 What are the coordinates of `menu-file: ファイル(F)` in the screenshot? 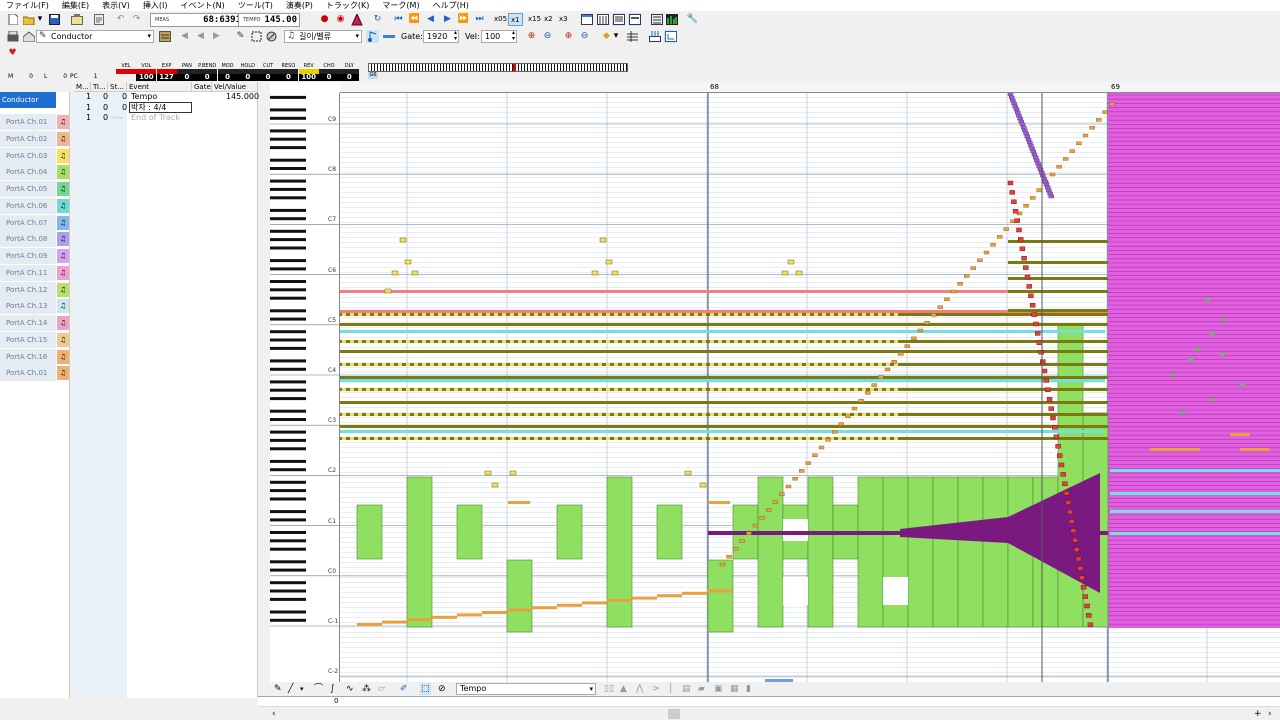 It's located at (27, 5).